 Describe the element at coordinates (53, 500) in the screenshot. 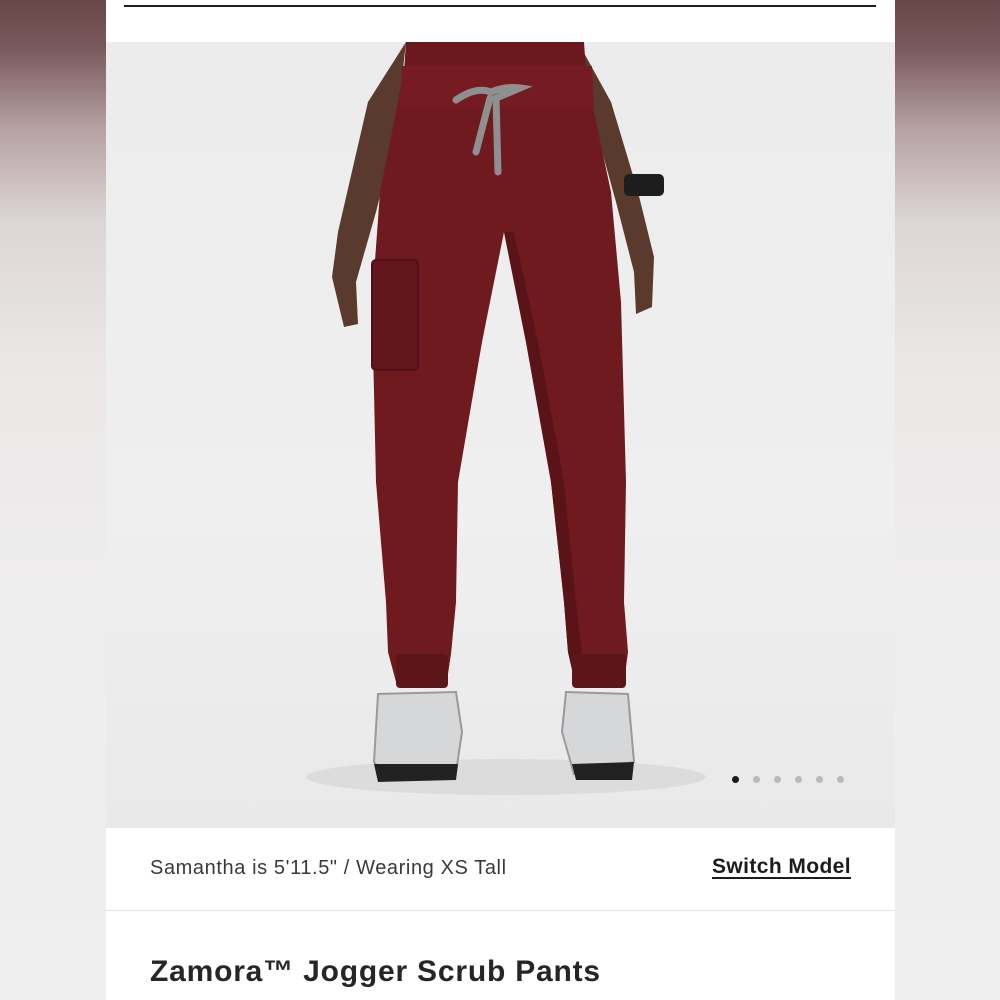

I see `left-backdrop` at that location.